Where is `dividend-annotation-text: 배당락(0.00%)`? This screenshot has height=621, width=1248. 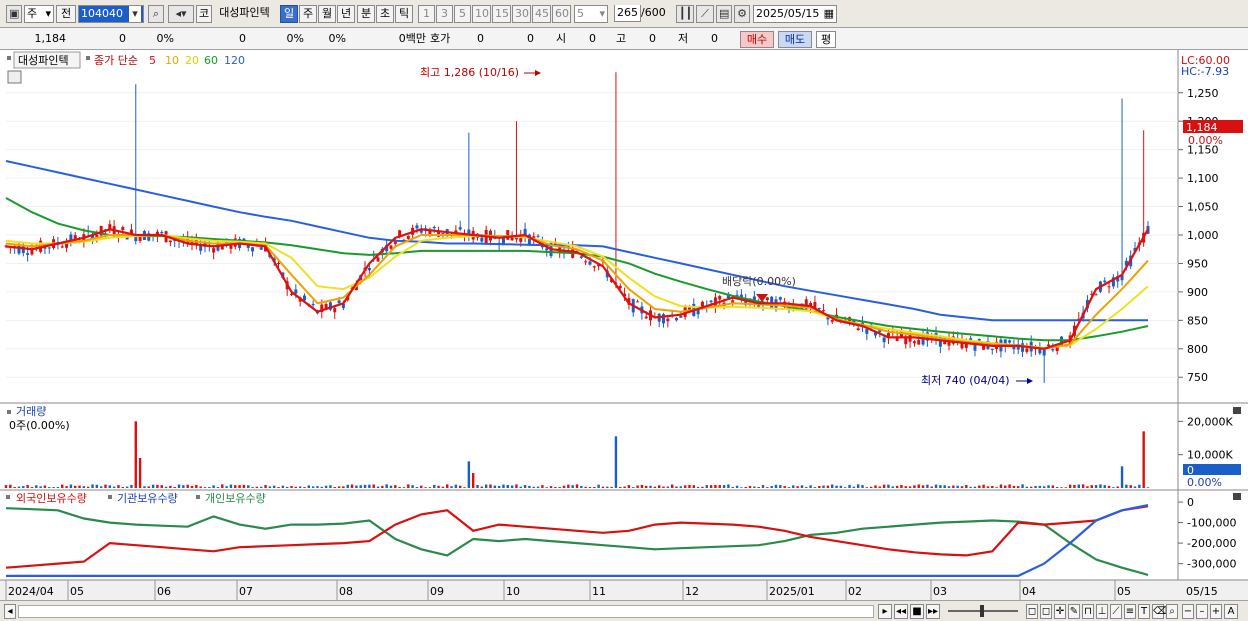 dividend-annotation-text: 배당락(0.00%) is located at coordinates (759, 281).